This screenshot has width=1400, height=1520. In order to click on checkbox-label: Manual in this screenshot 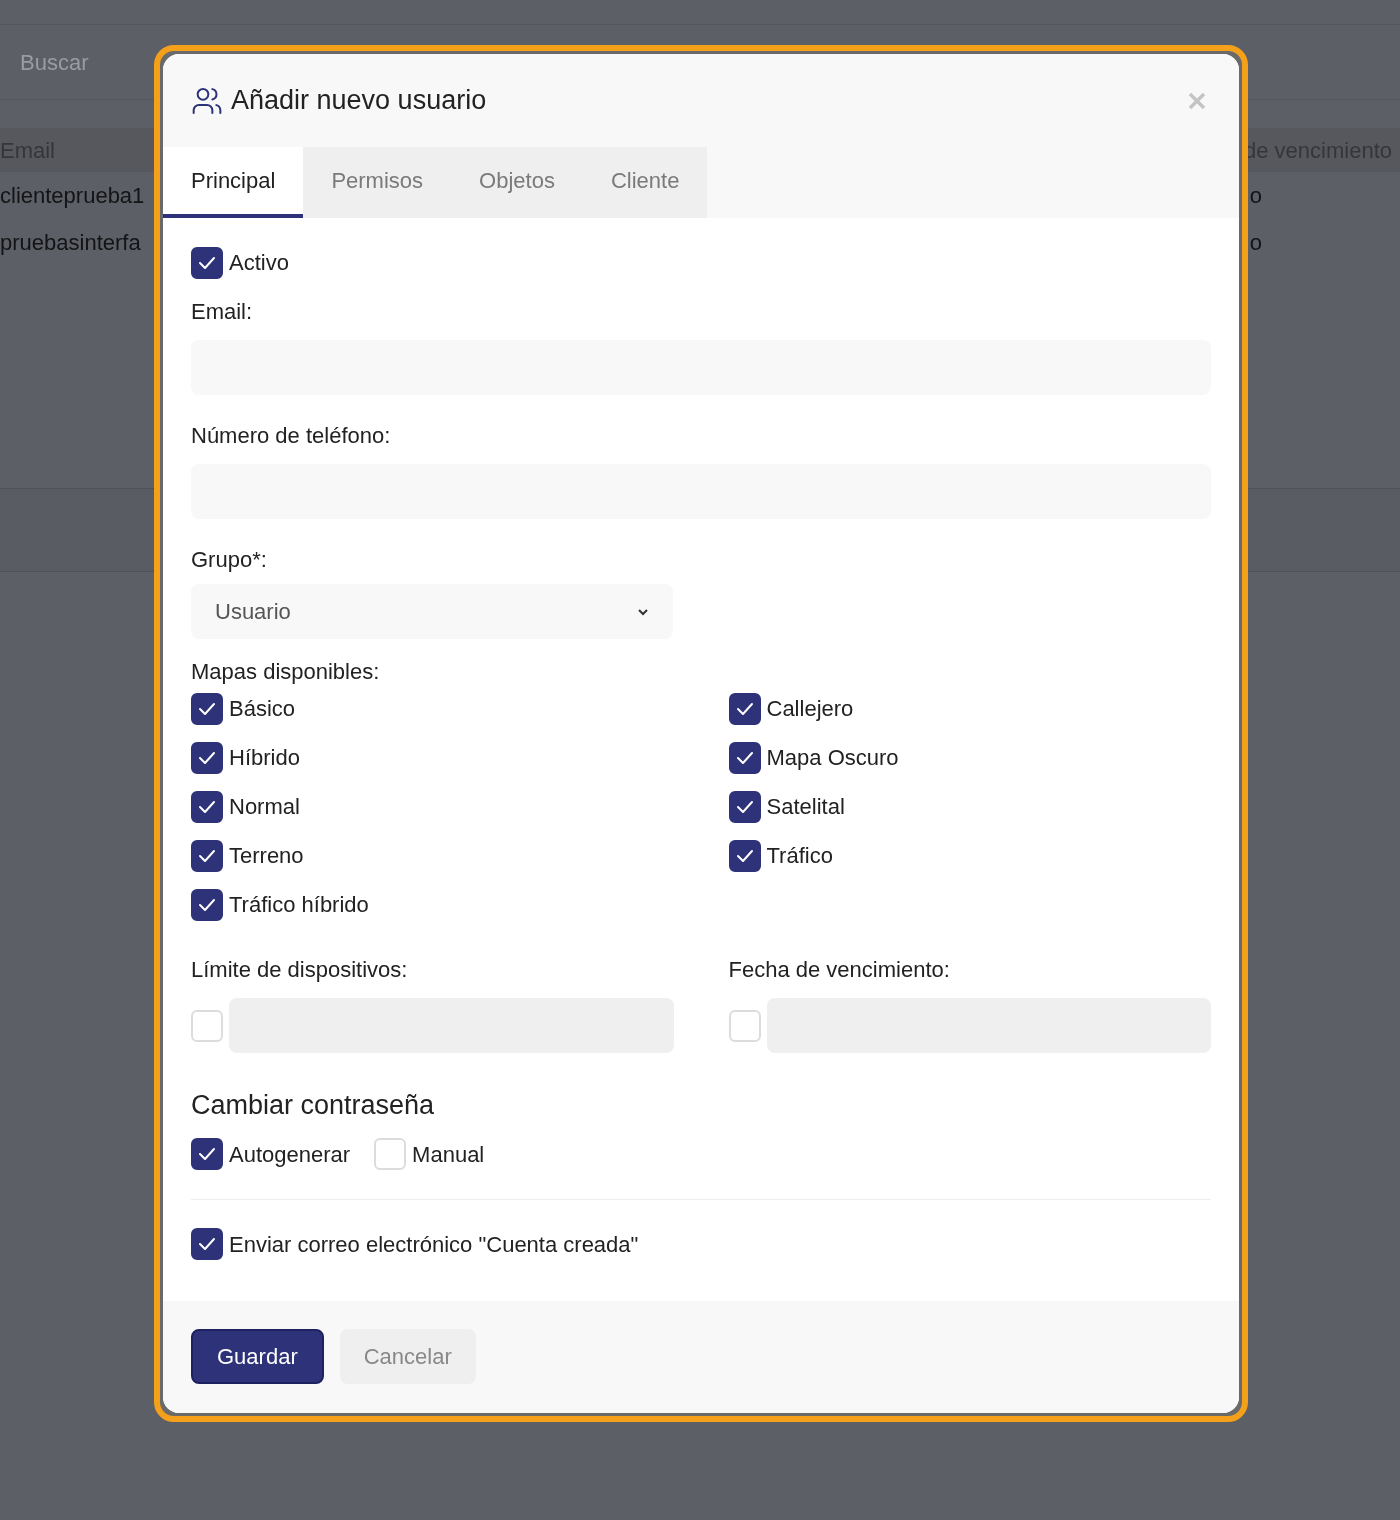, I will do `click(448, 1154)`.